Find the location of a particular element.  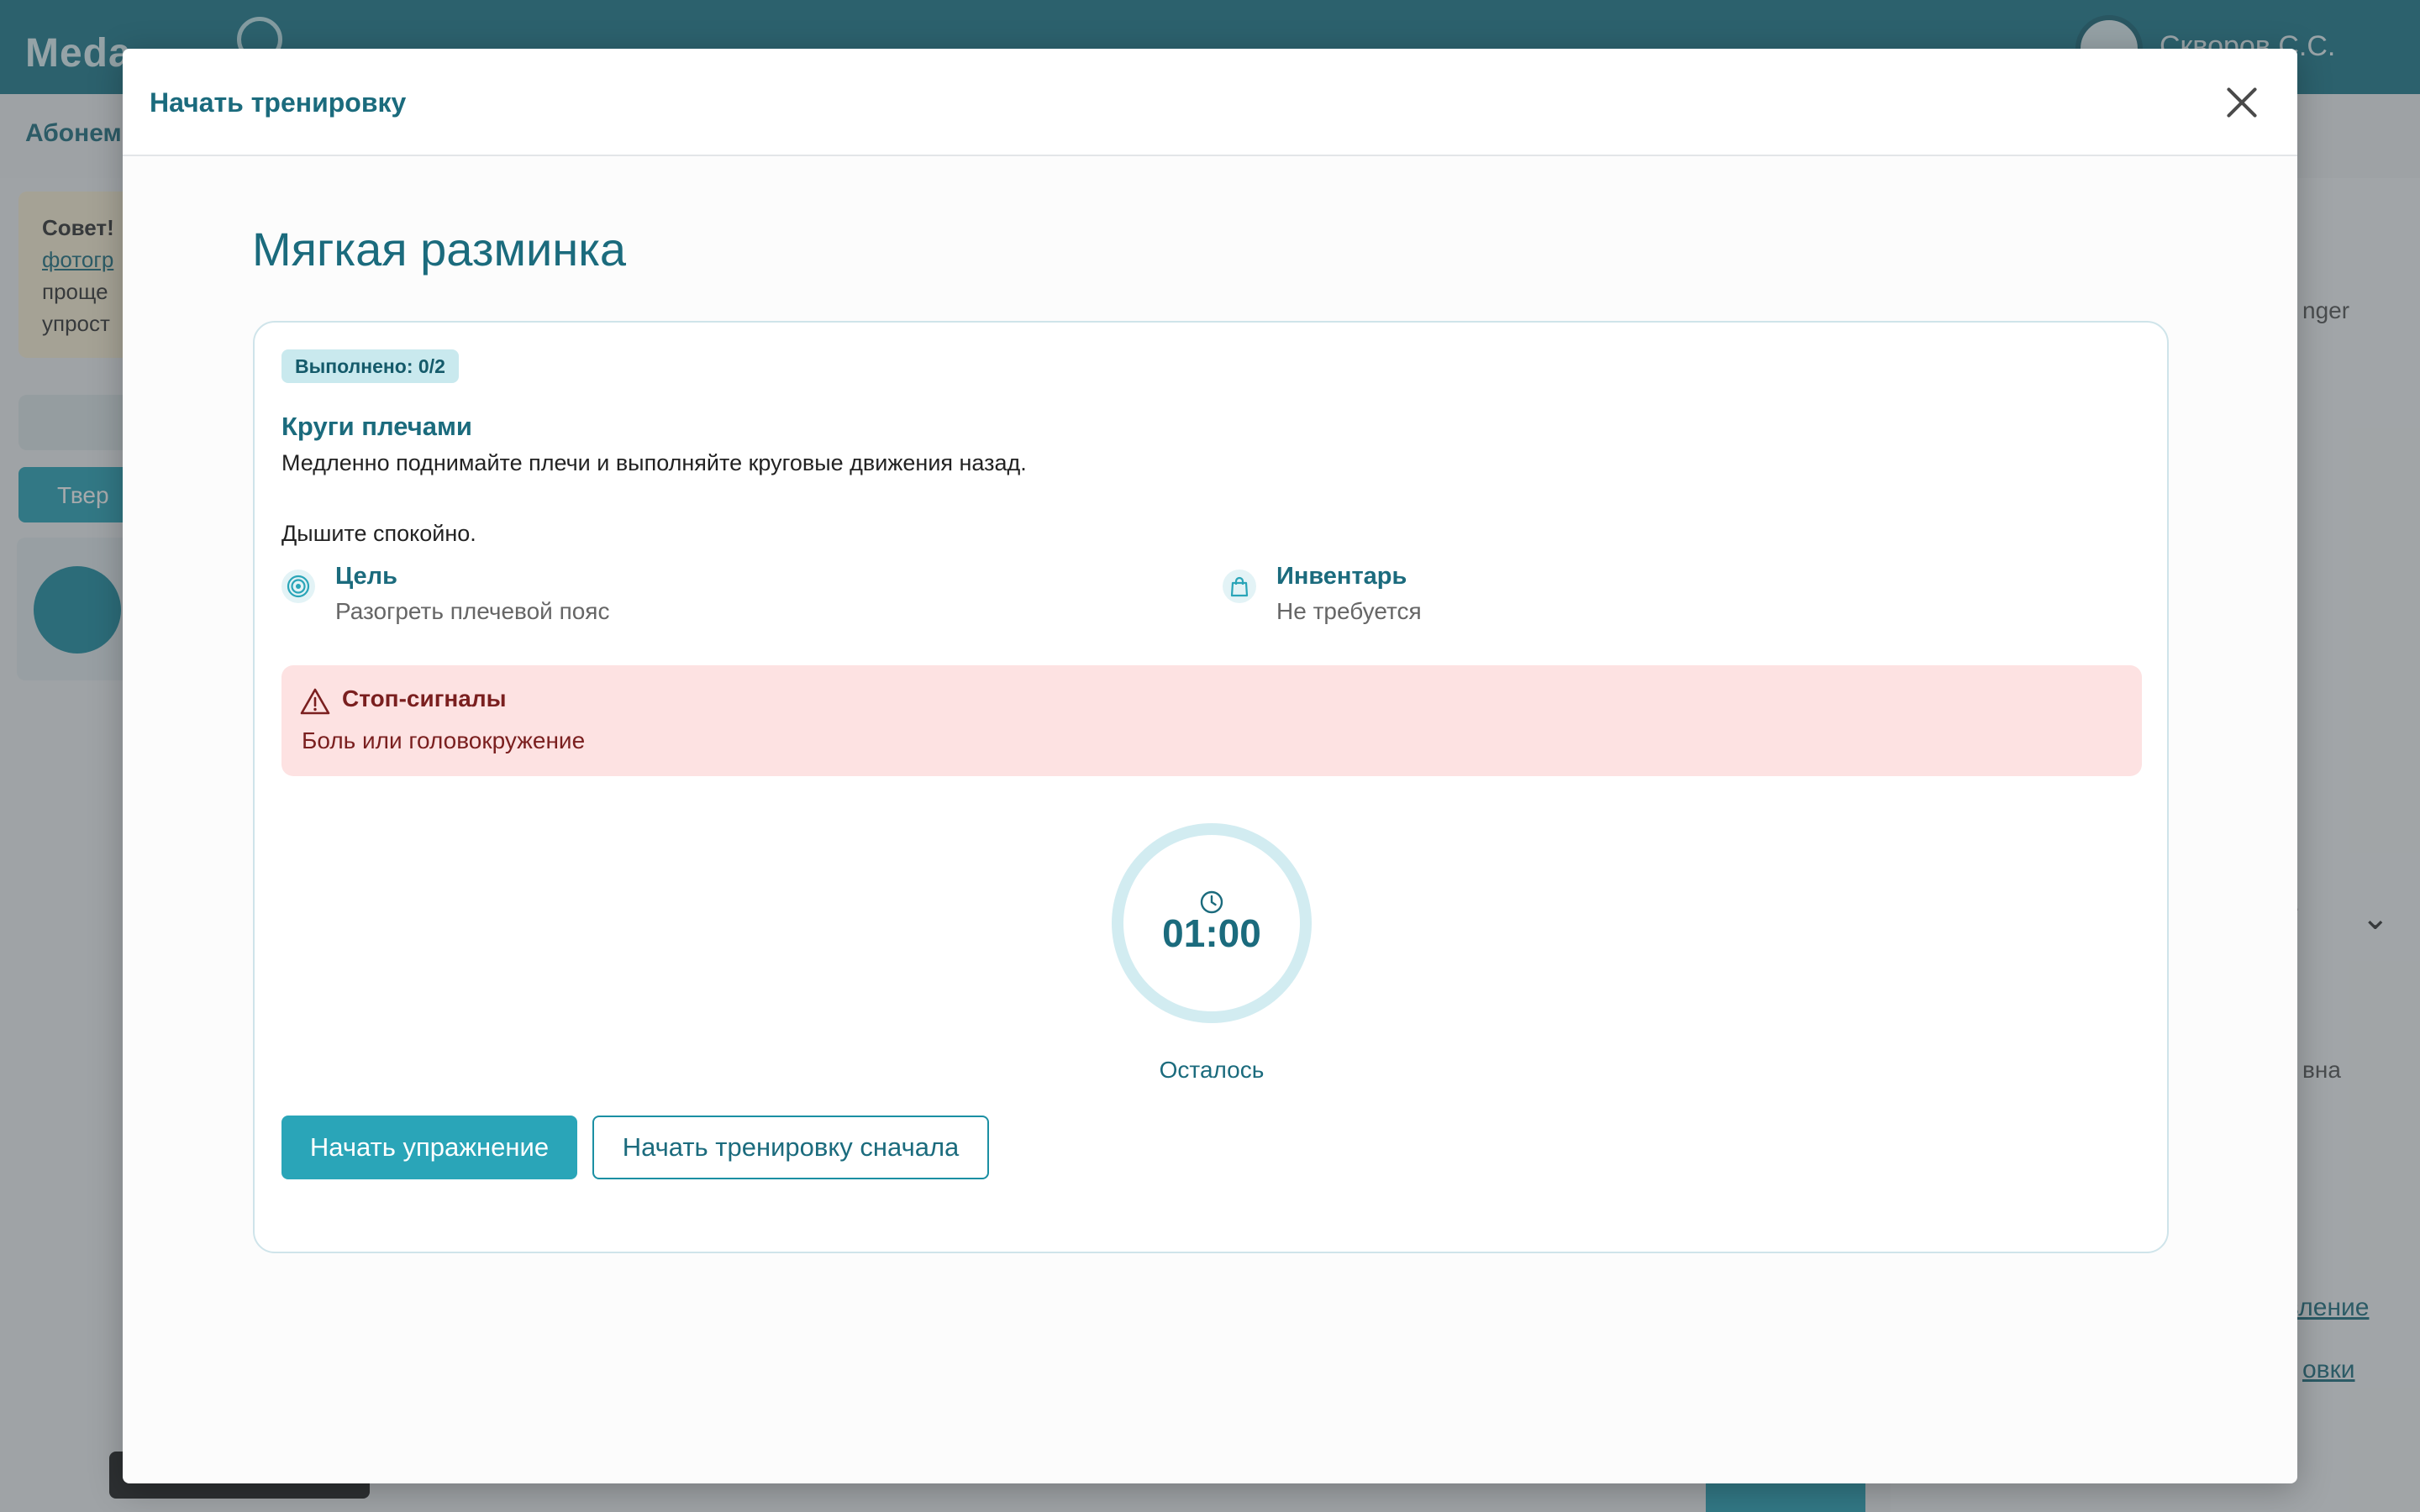

modal-title: Начать тренировку is located at coordinates (278, 102).